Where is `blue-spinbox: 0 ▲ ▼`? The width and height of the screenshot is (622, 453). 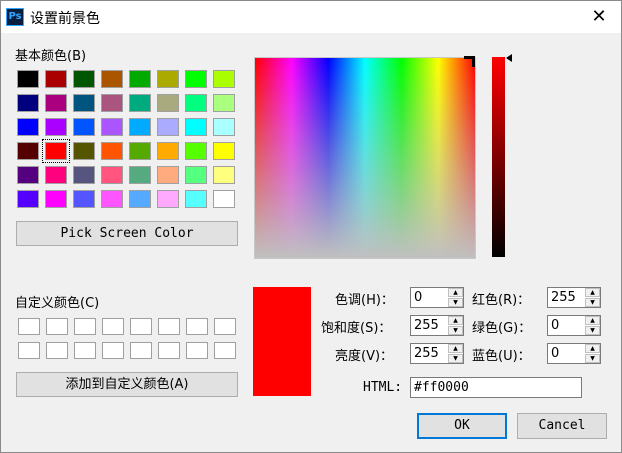 blue-spinbox: 0 ▲ ▼ is located at coordinates (574, 353).